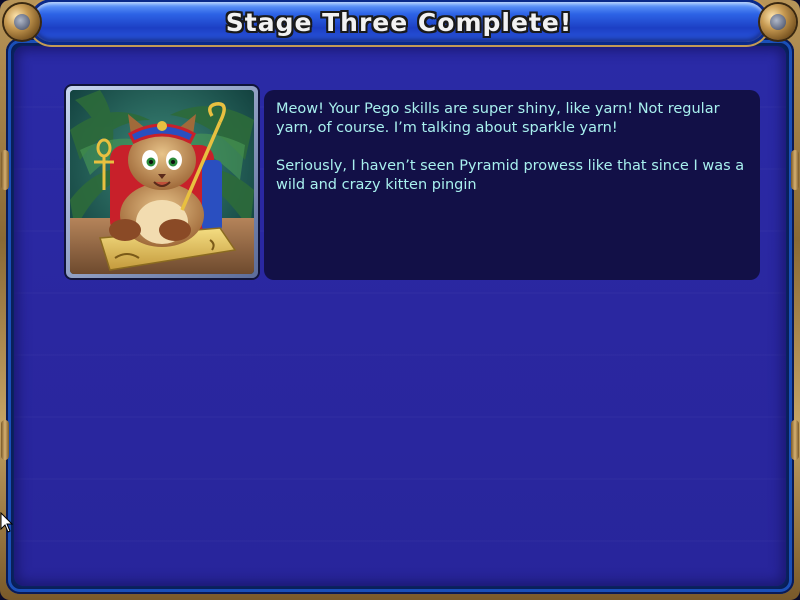 The height and width of the screenshot is (600, 800). Describe the element at coordinates (7, 522) in the screenshot. I see `mouse-cursor-icon` at that location.